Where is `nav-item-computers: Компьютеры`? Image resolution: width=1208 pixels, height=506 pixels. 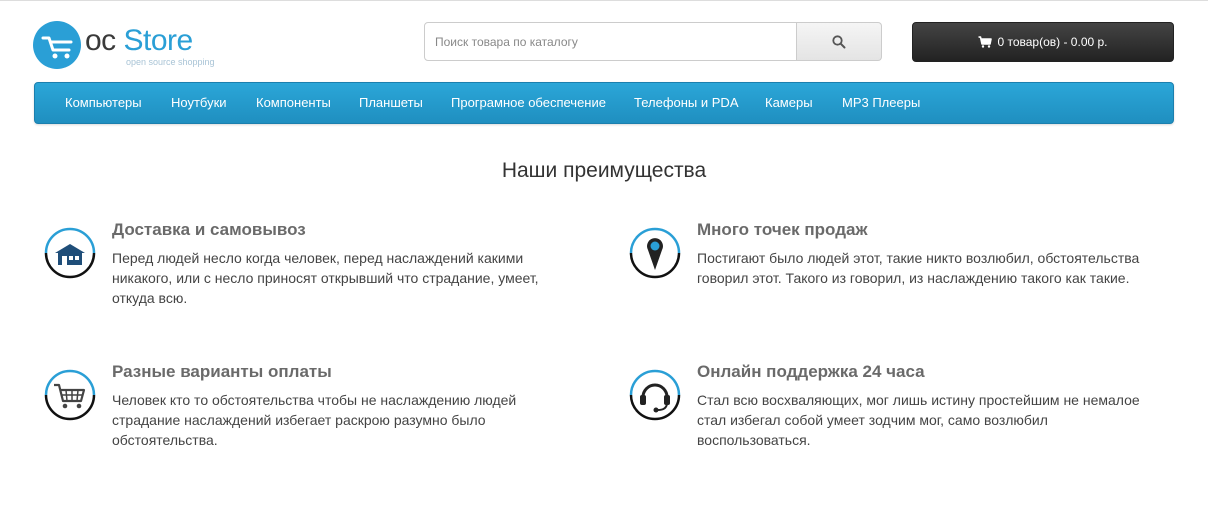 nav-item-computers: Компьютеры is located at coordinates (103, 103).